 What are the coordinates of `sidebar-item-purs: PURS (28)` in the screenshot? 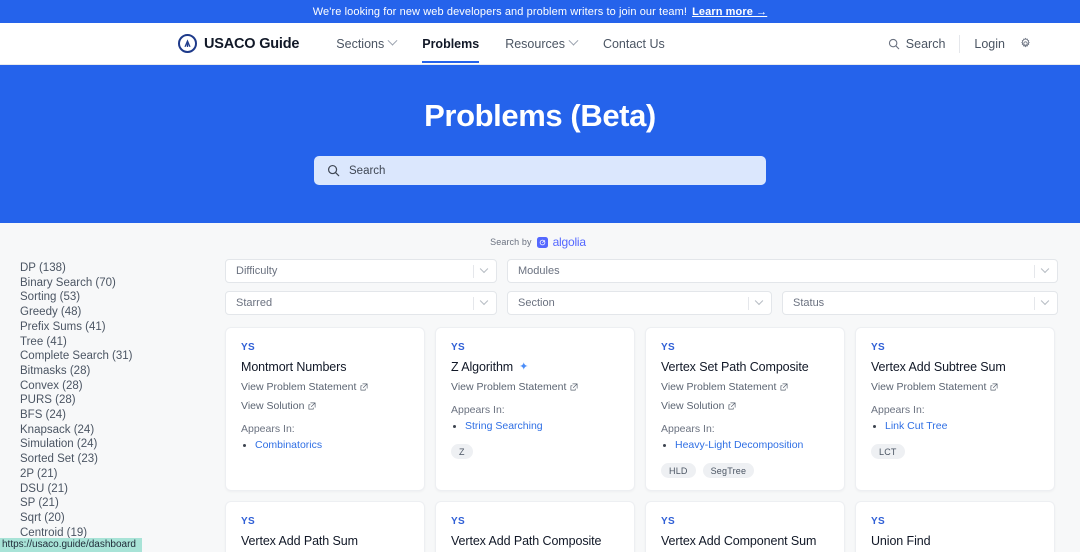 It's located at (122, 400).